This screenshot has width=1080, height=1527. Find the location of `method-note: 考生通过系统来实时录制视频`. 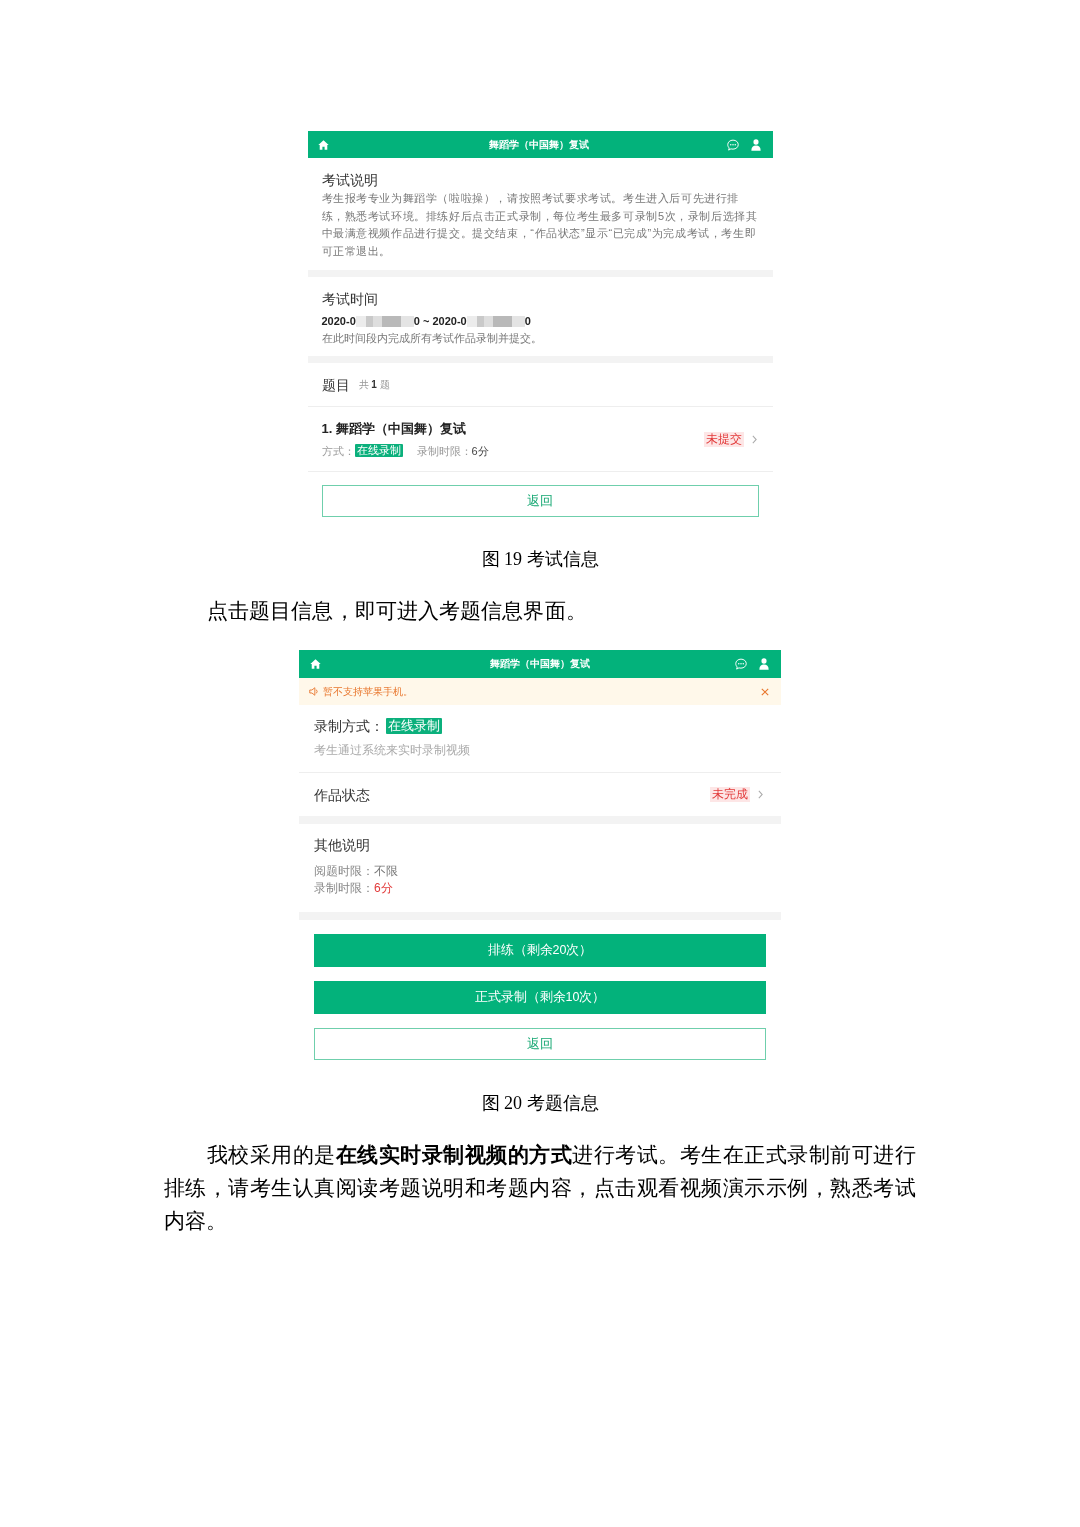

method-note: 考生通过系统来实时录制视频 is located at coordinates (392, 750).